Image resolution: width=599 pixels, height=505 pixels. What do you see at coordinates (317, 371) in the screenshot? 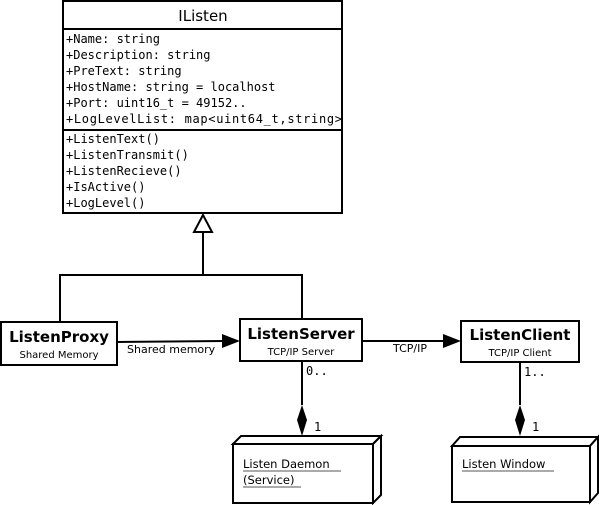
I see `multiplicity: 0..` at bounding box center [317, 371].